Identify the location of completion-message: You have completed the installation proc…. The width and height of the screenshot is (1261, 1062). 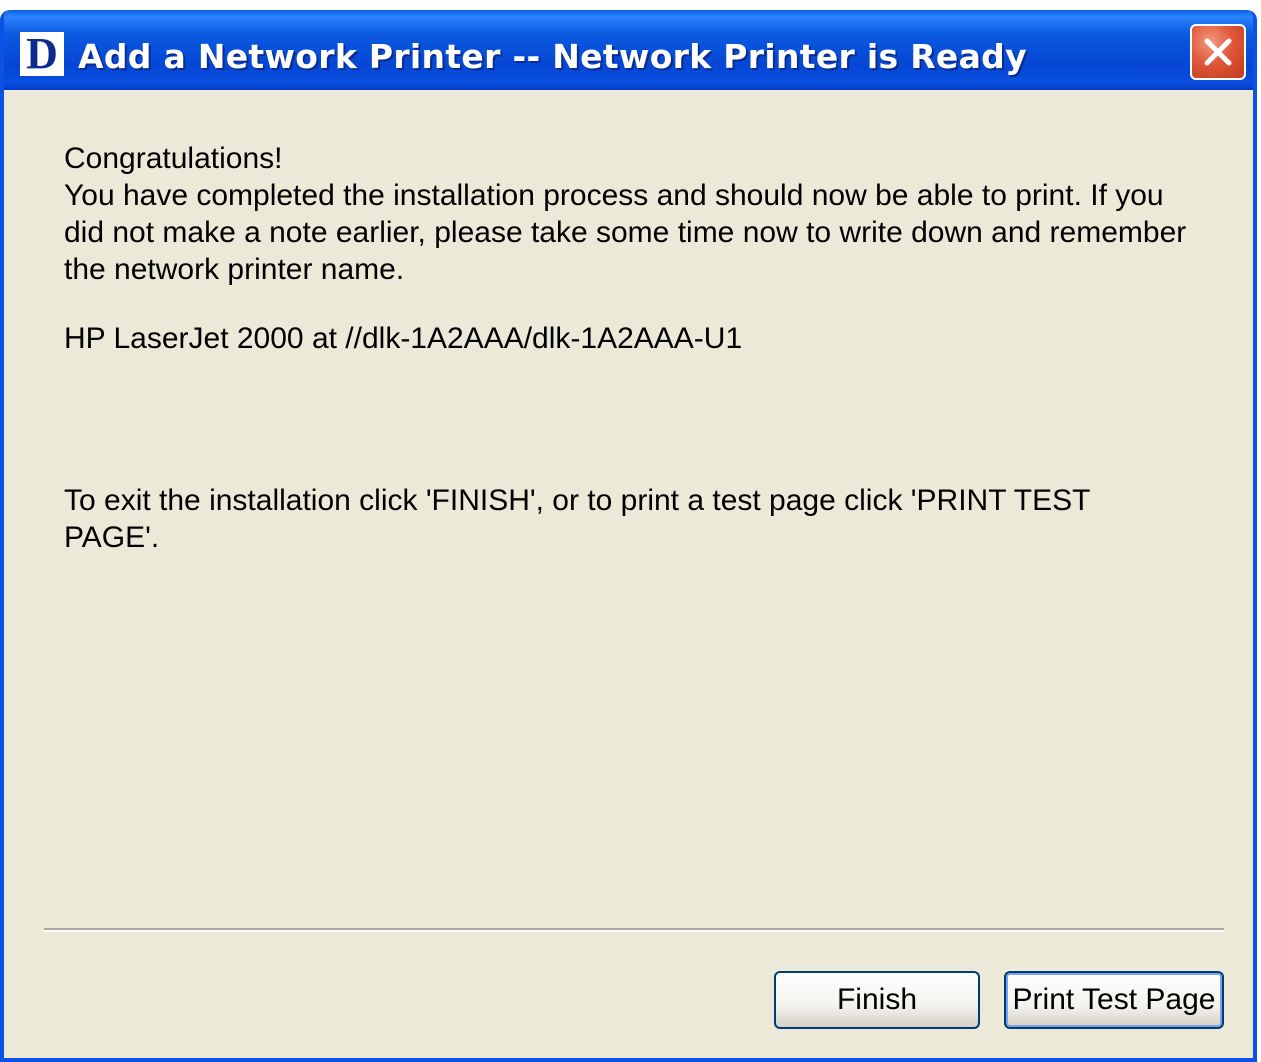
(625, 232).